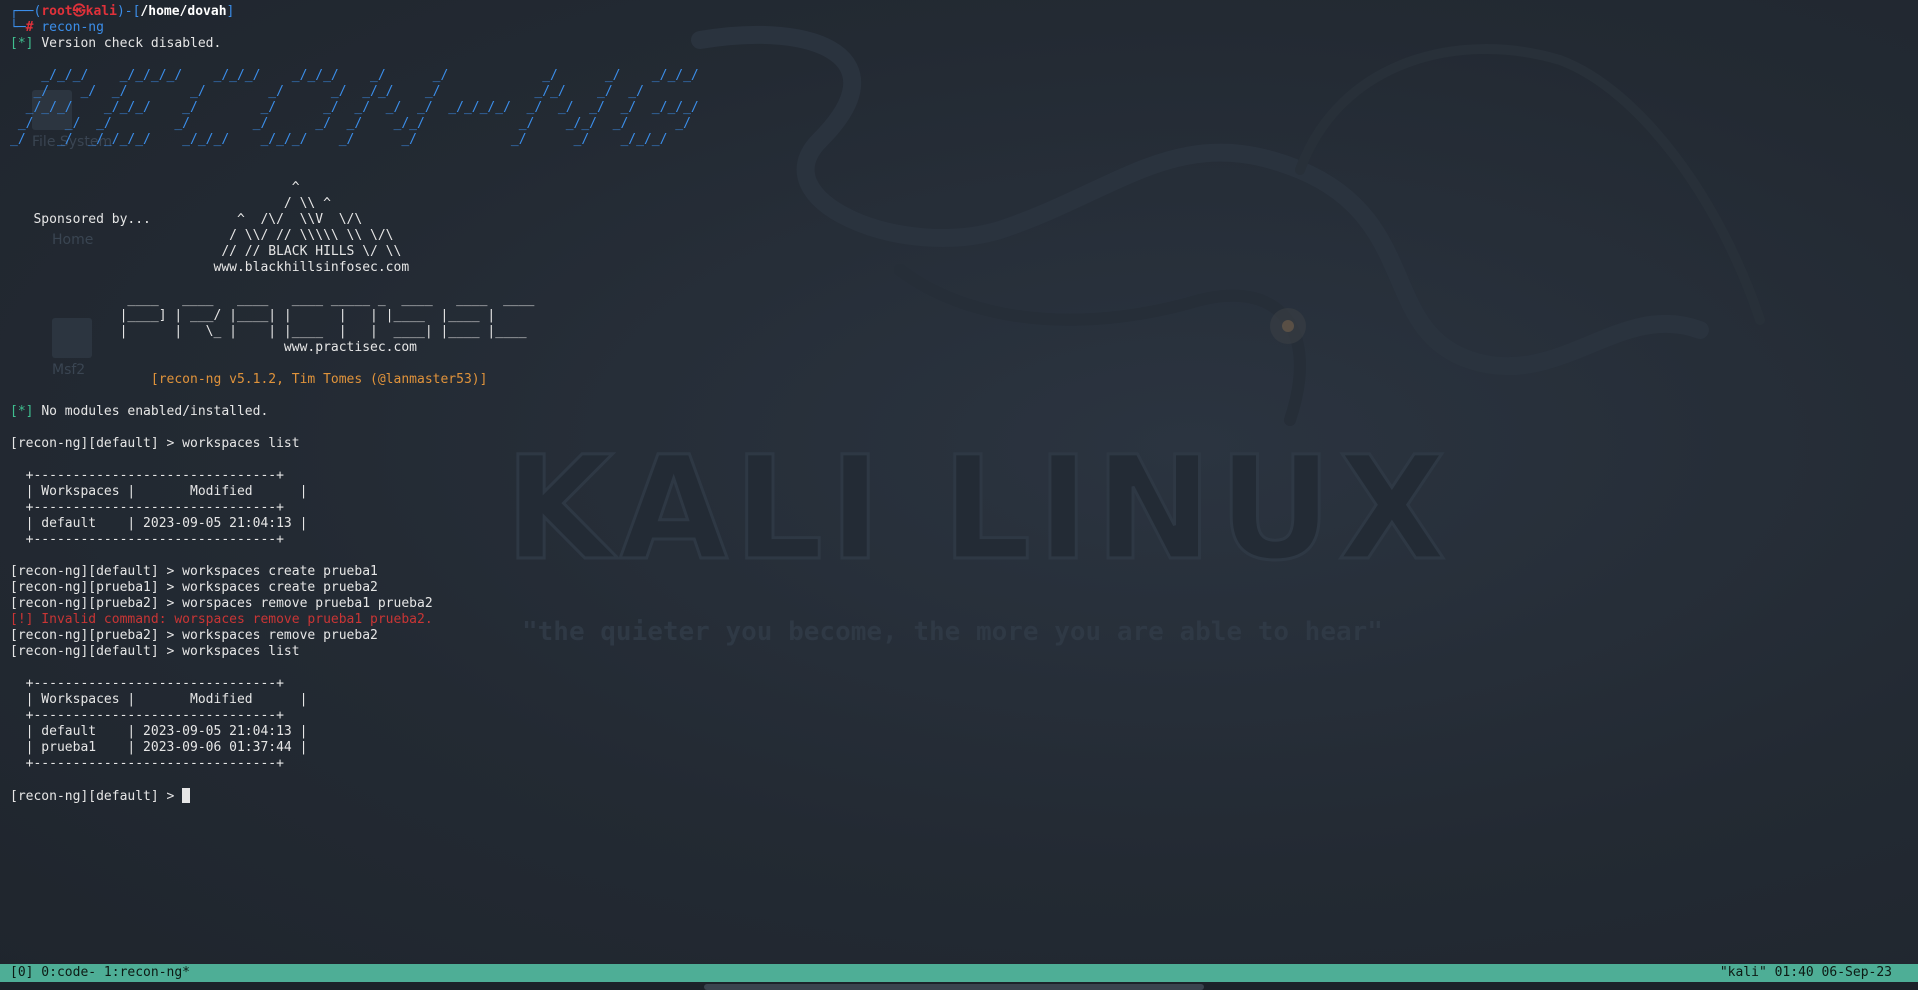 The height and width of the screenshot is (990, 1918). Describe the element at coordinates (155, 187) in the screenshot. I see `bhis-art-row: ^` at that location.